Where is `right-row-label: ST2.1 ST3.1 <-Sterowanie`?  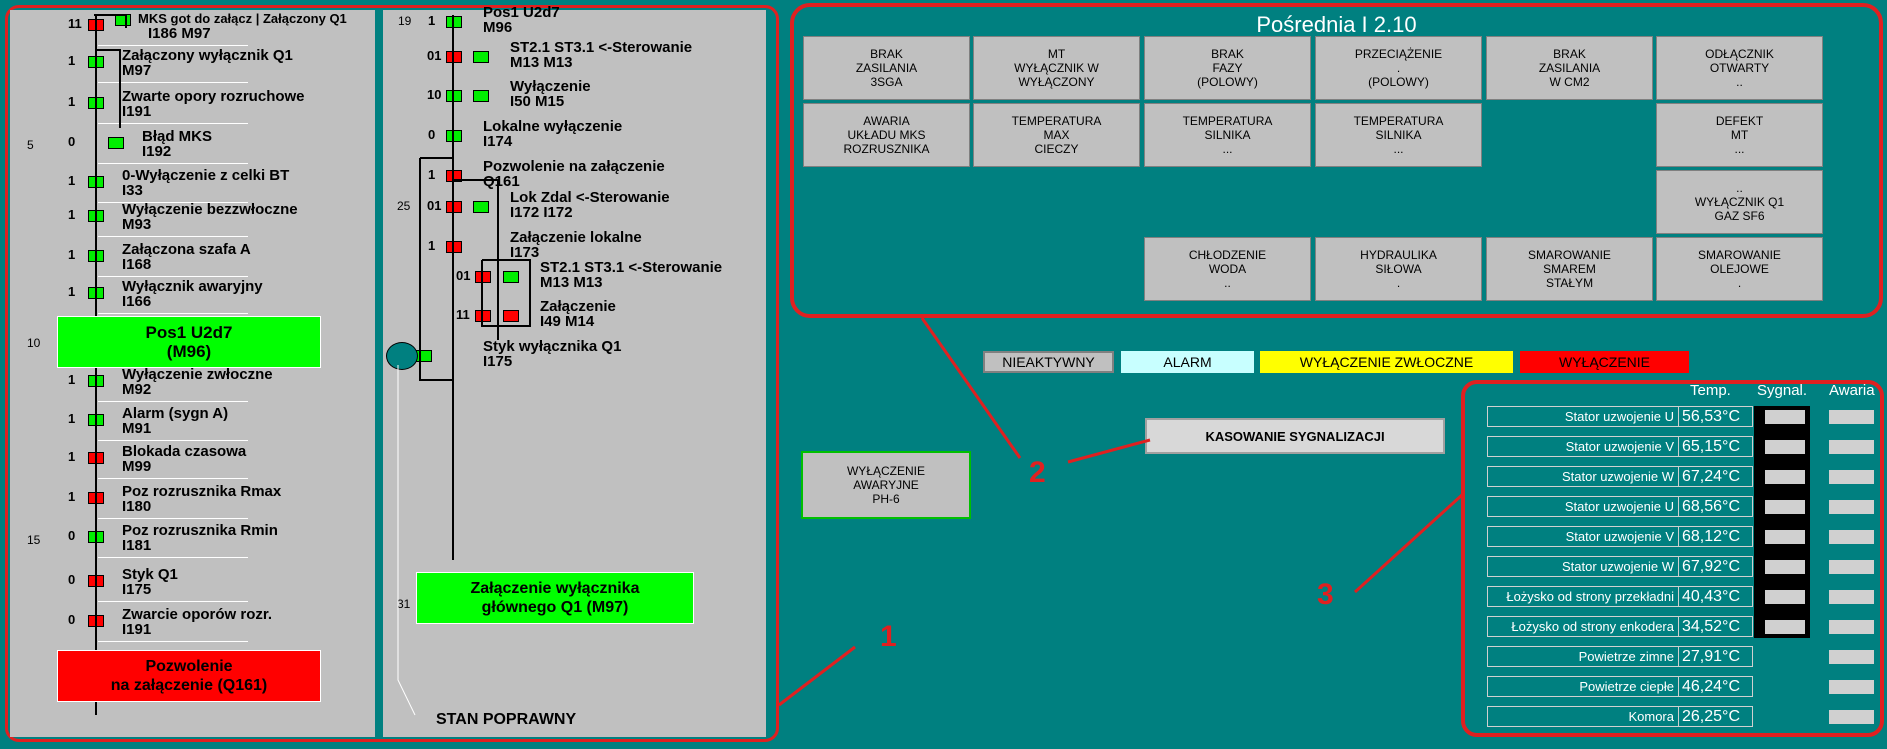 right-row-label: ST2.1 ST3.1 <-Sterowanie is located at coordinates (631, 267).